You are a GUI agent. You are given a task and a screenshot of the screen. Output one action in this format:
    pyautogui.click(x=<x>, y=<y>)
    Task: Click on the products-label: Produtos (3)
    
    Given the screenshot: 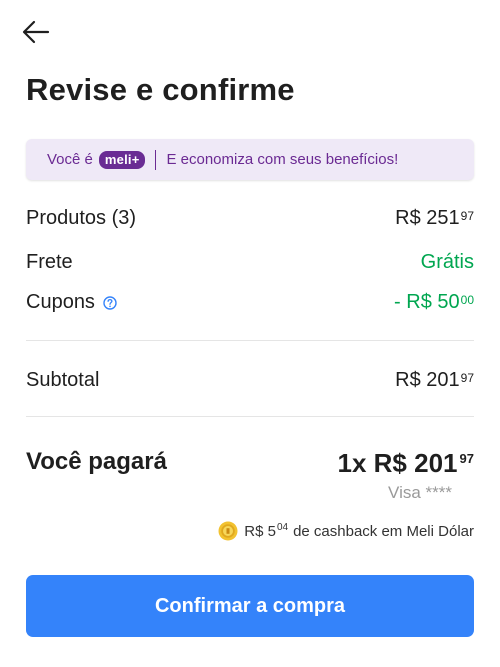 What is the action you would take?
    pyautogui.click(x=81, y=218)
    